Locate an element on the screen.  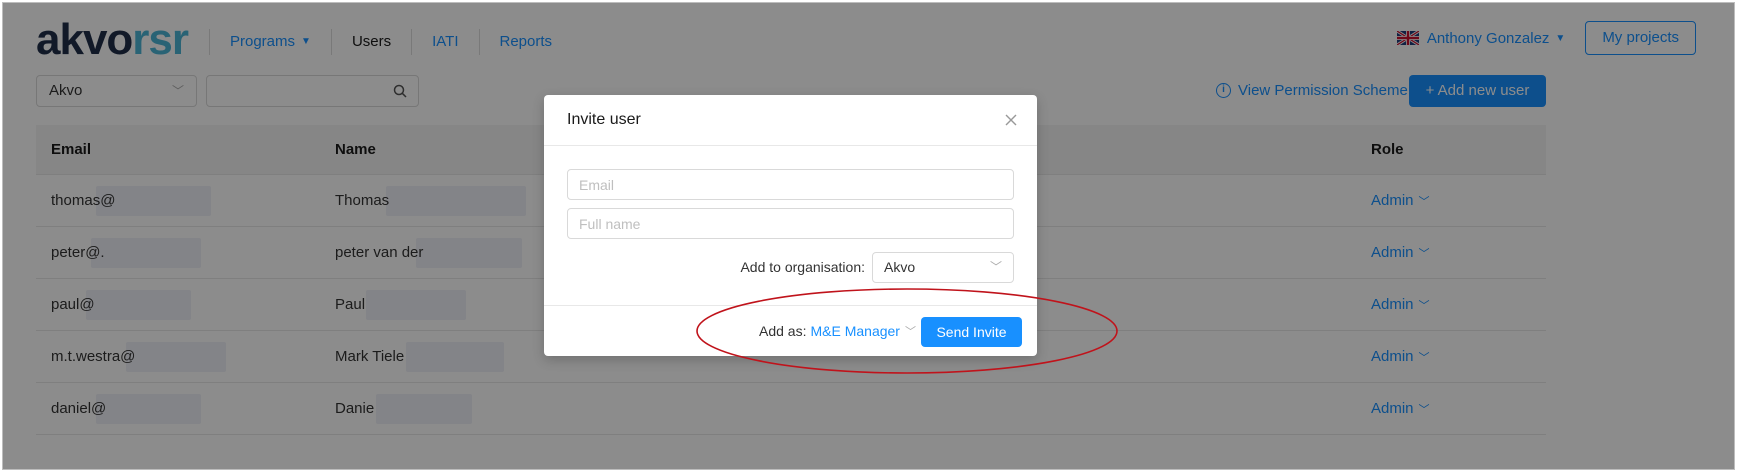
chevron-down-icon: ﹀ is located at coordinates (995, 267).